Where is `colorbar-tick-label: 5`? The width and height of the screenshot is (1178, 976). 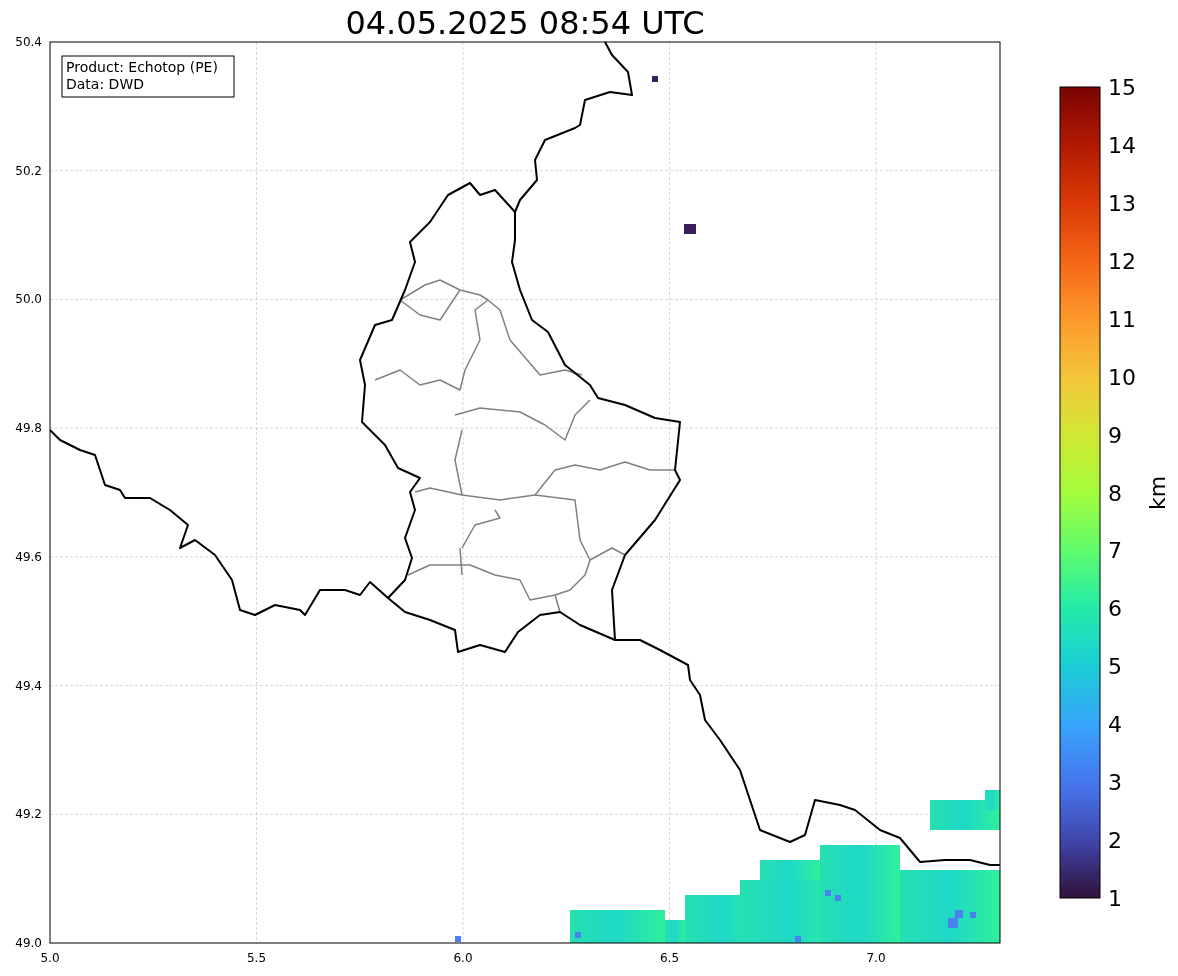 colorbar-tick-label: 5 is located at coordinates (1115, 667).